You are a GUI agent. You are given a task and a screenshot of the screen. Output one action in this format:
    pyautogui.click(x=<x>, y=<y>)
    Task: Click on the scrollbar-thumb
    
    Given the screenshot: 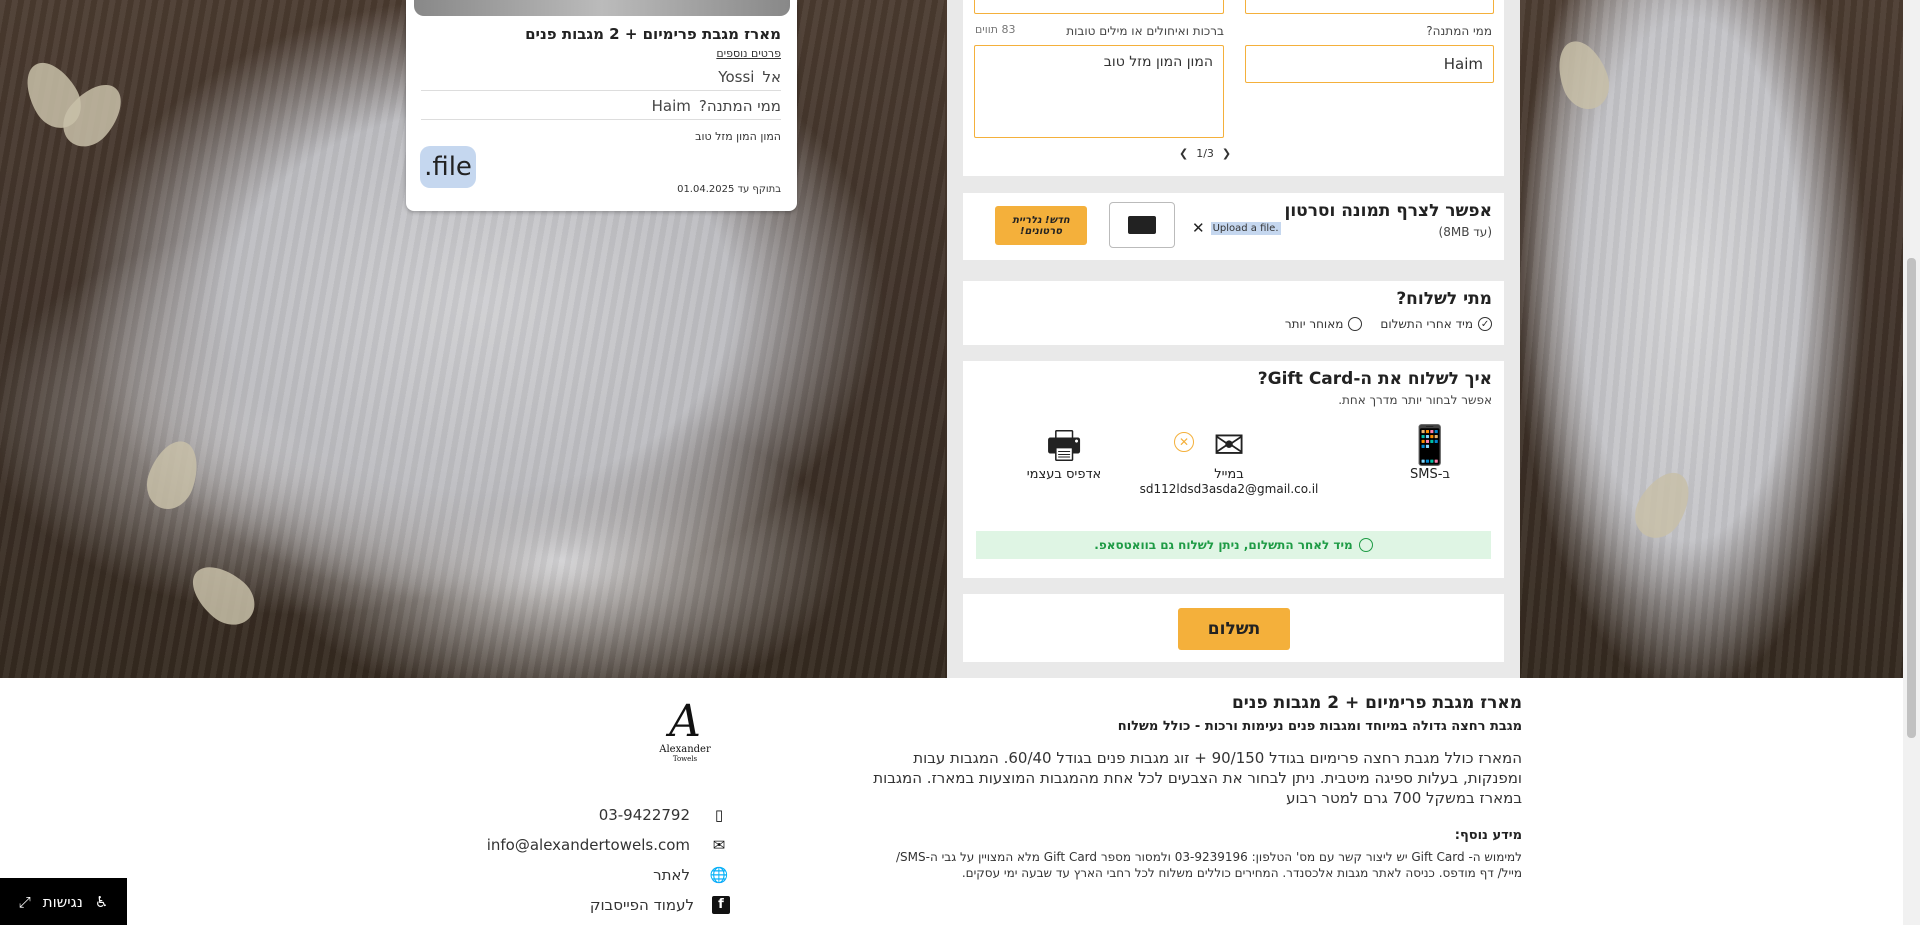 What is the action you would take?
    pyautogui.click(x=1911, y=498)
    